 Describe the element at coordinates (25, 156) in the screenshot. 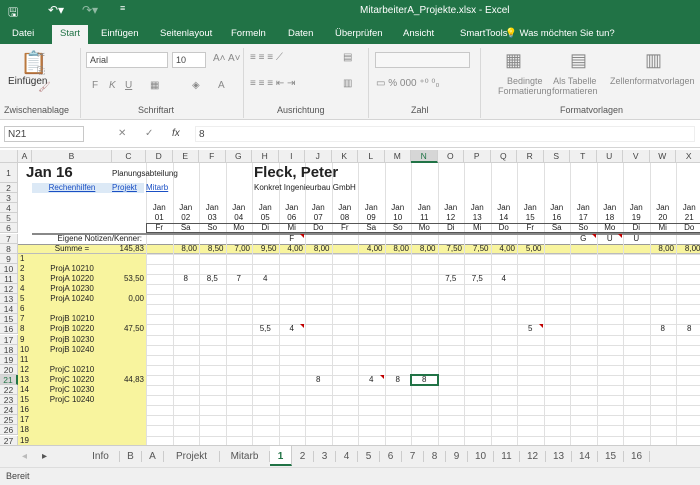

I see `column-header-A: A` at that location.